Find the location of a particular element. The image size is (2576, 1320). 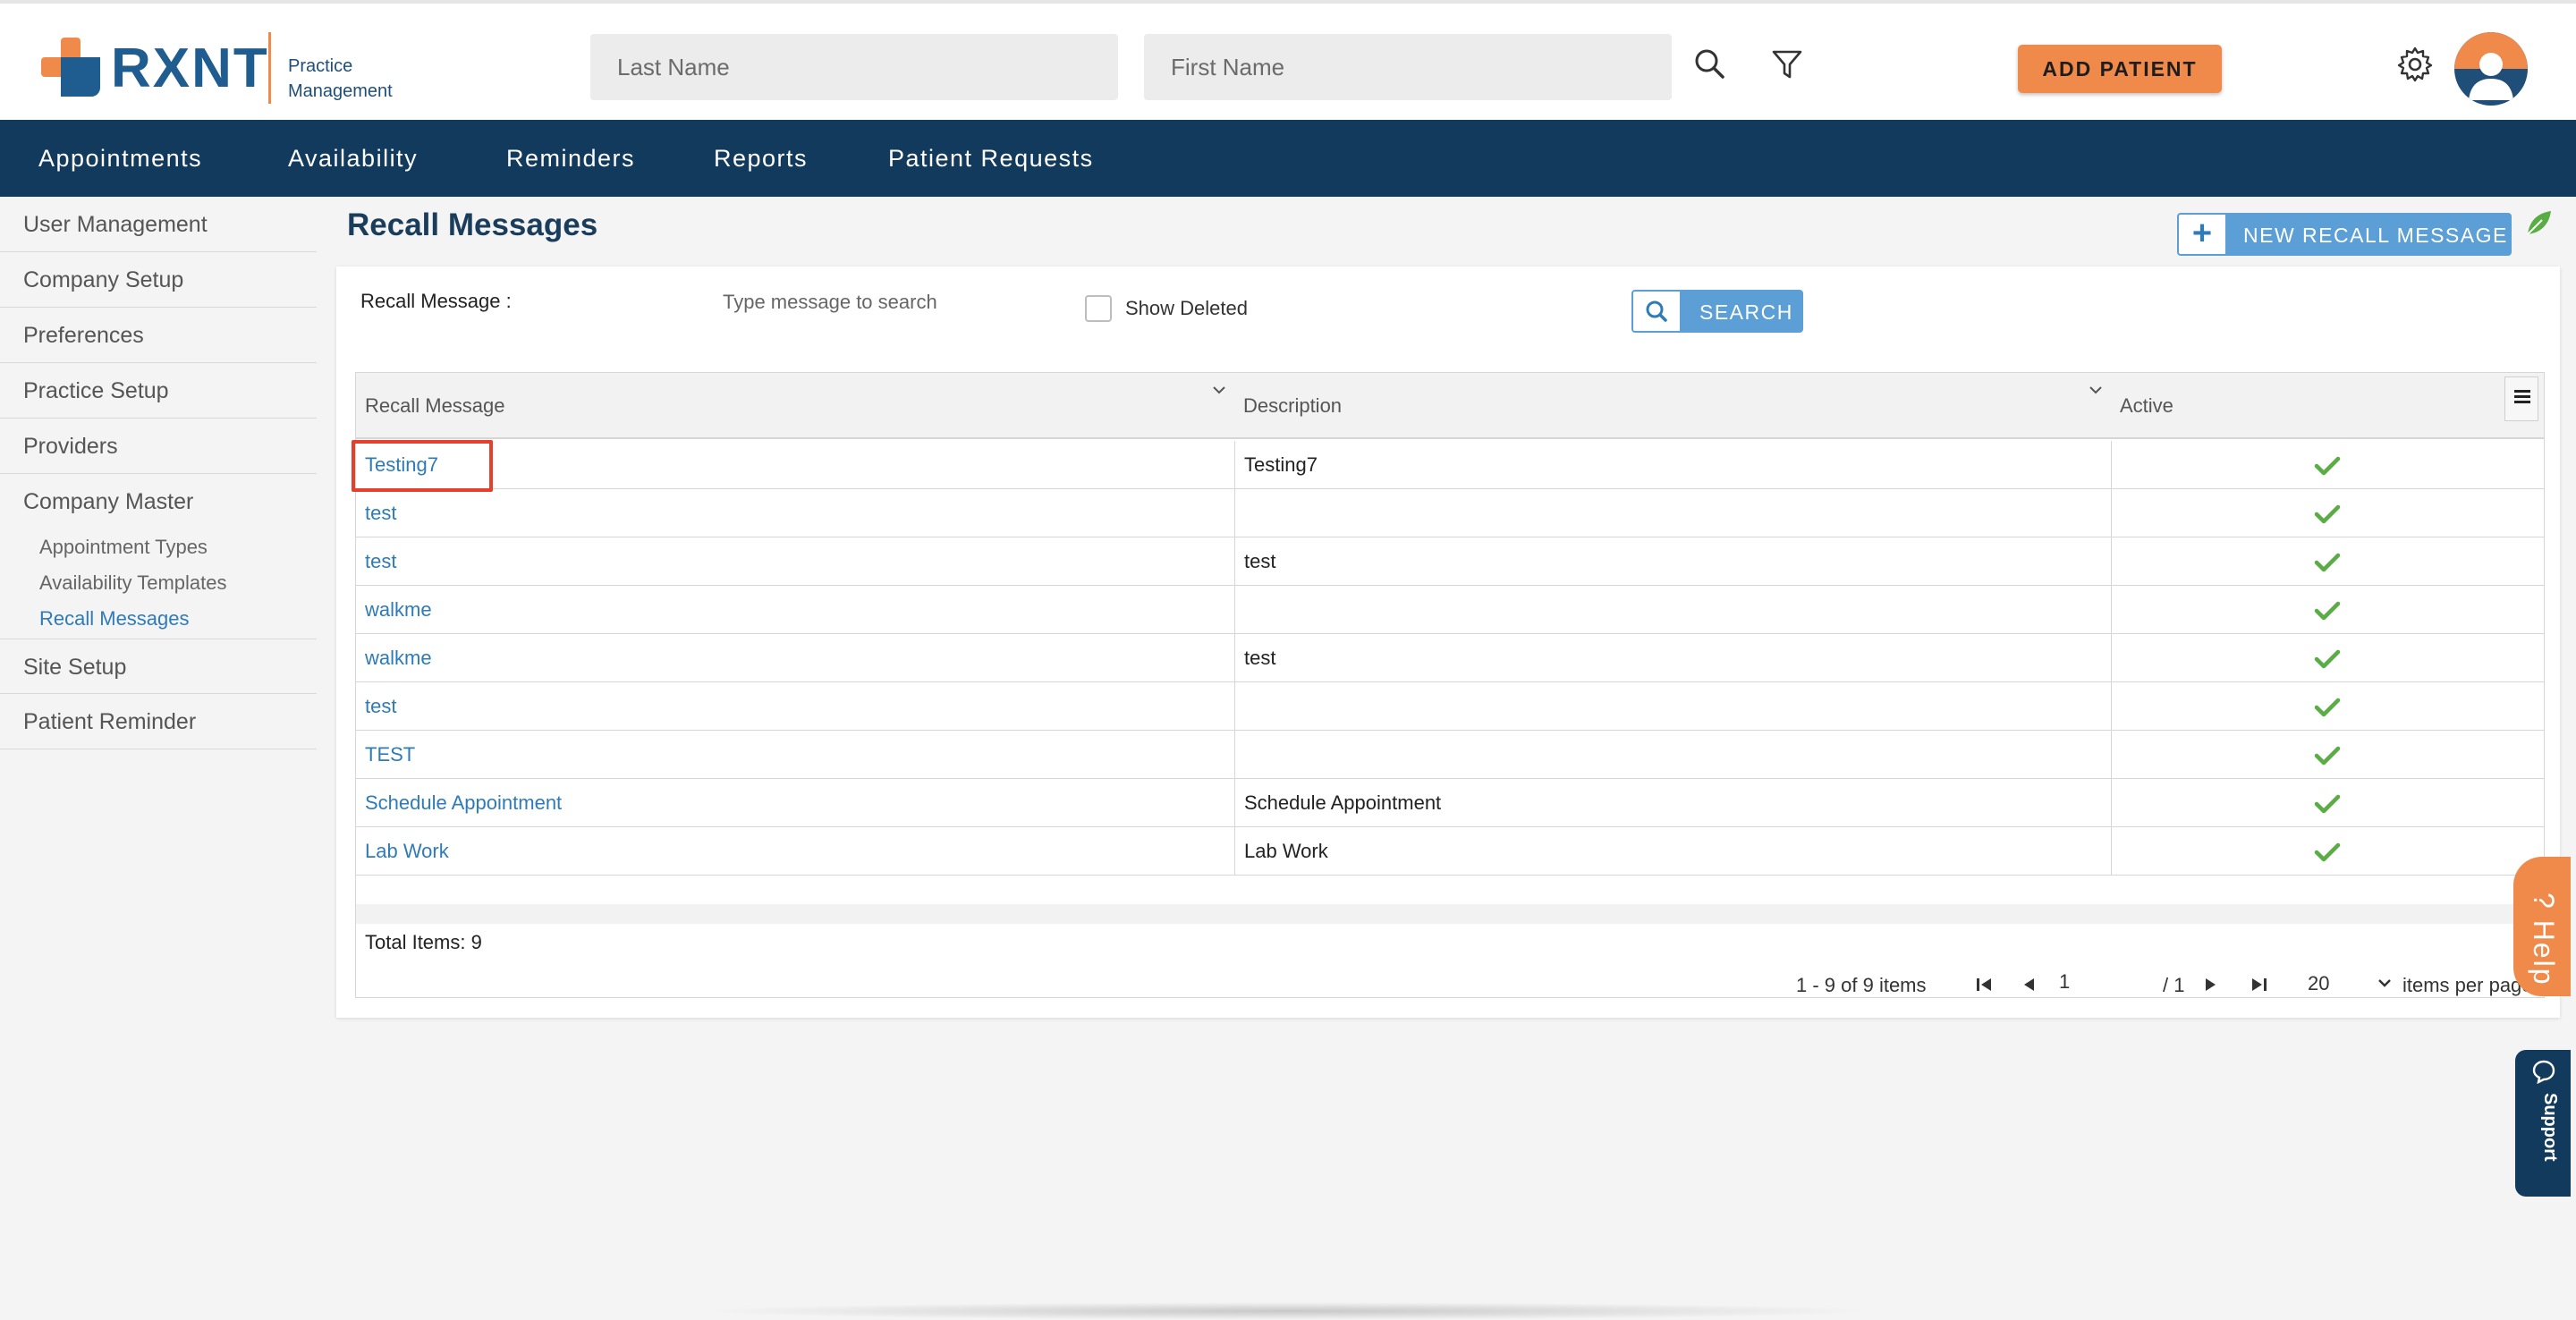

recall-message-search-input is located at coordinates (885, 302).